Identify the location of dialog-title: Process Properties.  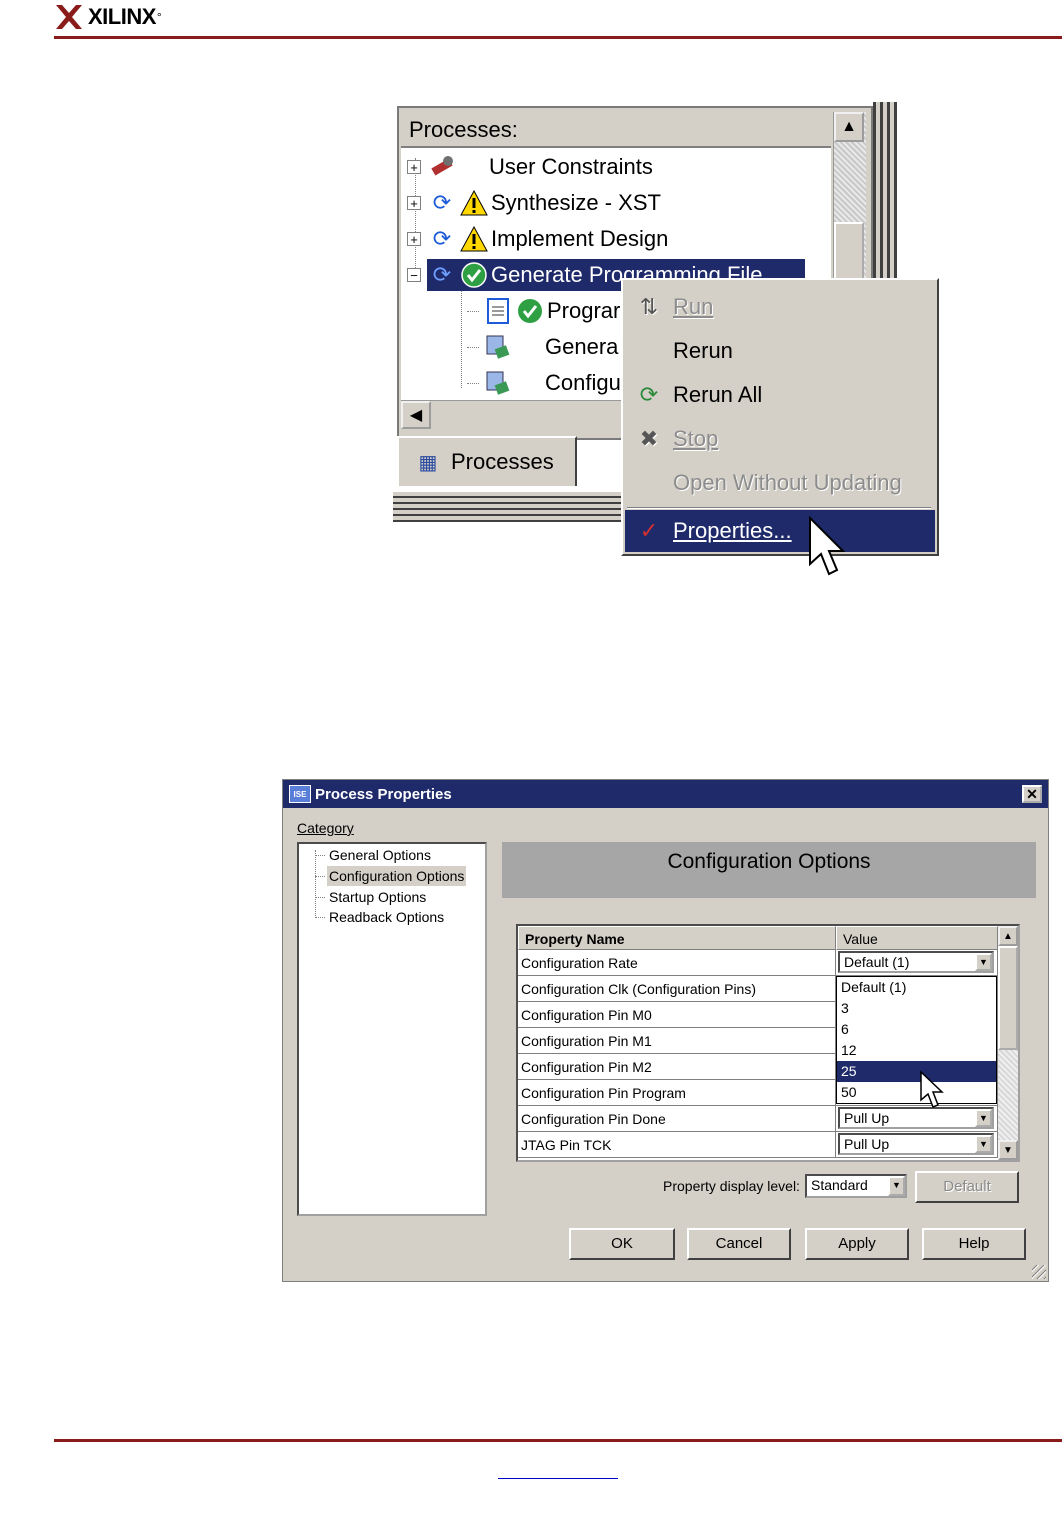
(383, 794).